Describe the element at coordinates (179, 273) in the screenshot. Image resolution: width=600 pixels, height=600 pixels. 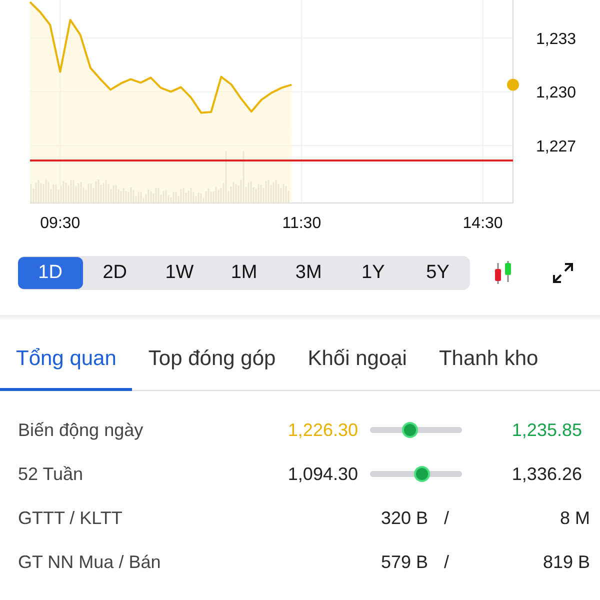
I see `range-tab: 1W` at that location.